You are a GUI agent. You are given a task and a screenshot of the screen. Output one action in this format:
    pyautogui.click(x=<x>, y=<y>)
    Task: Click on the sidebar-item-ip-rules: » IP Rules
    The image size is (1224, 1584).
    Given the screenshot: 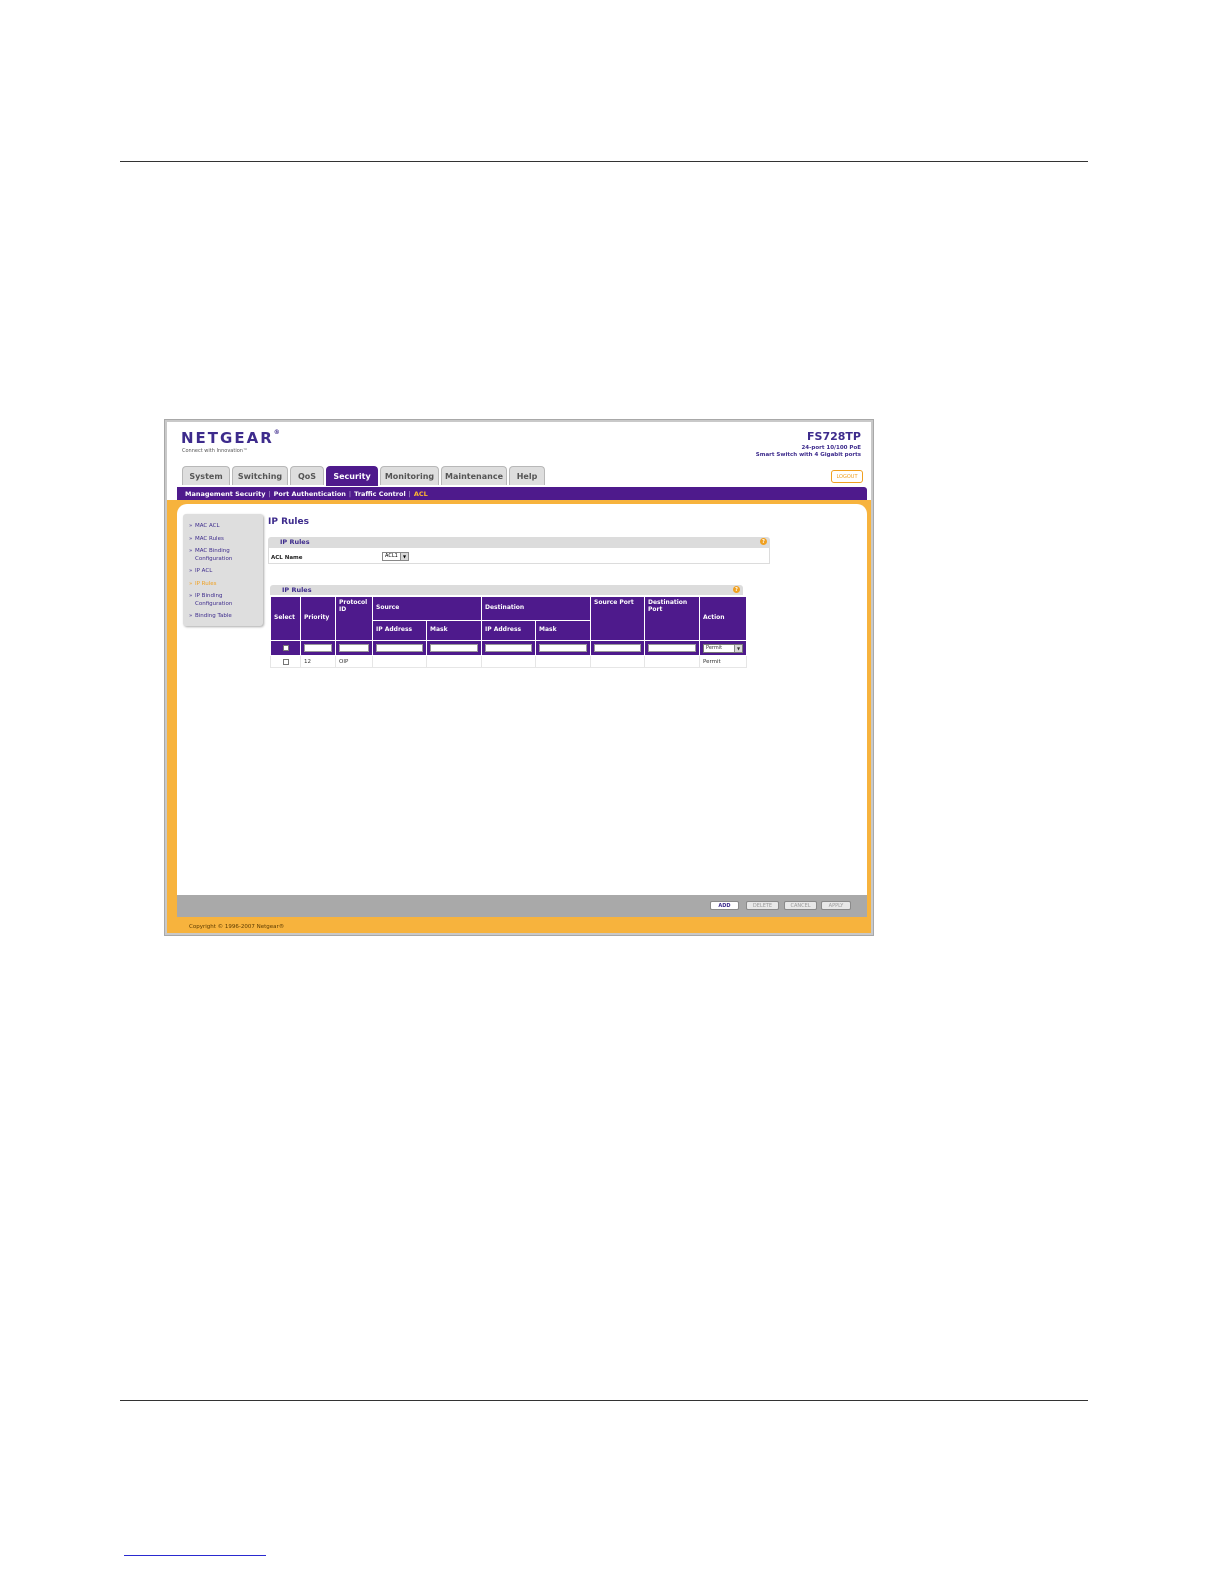 What is the action you would take?
    pyautogui.click(x=203, y=584)
    